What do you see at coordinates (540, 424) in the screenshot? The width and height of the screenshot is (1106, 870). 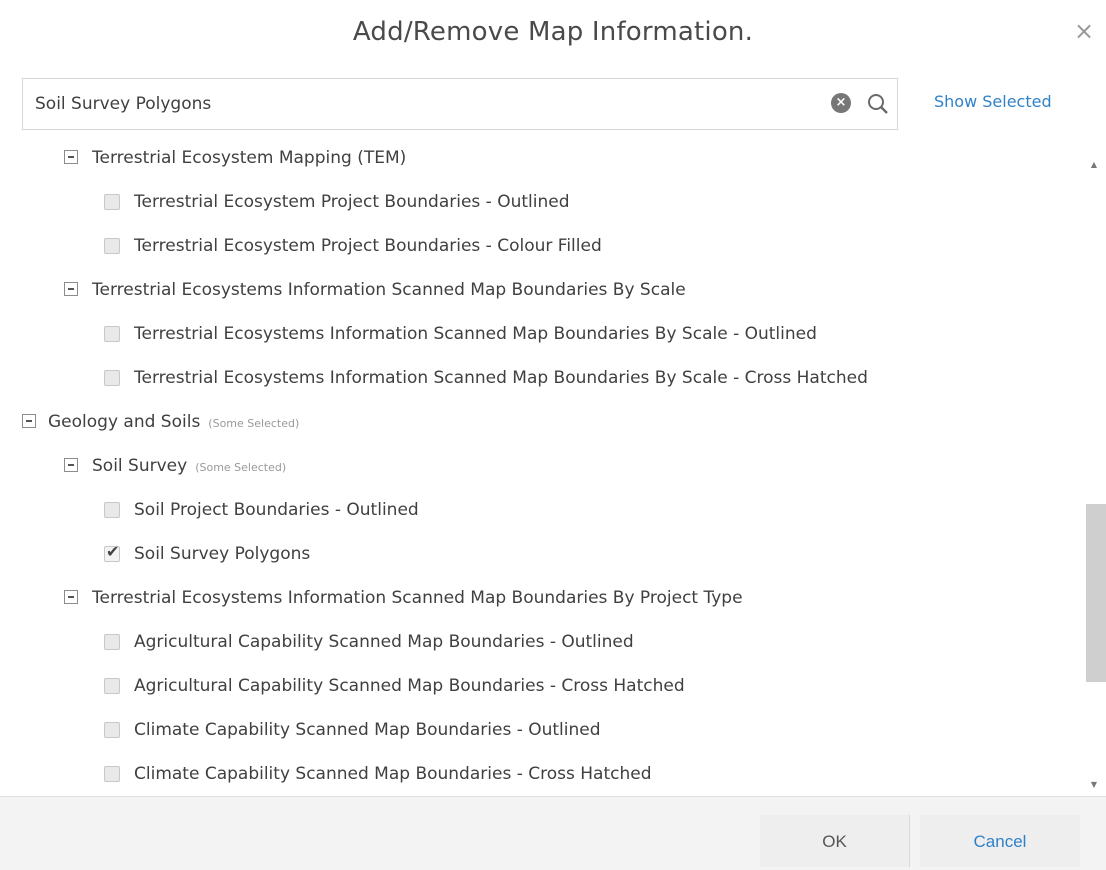 I see `tree-group: Geology and Soils (Some Selected)` at bounding box center [540, 424].